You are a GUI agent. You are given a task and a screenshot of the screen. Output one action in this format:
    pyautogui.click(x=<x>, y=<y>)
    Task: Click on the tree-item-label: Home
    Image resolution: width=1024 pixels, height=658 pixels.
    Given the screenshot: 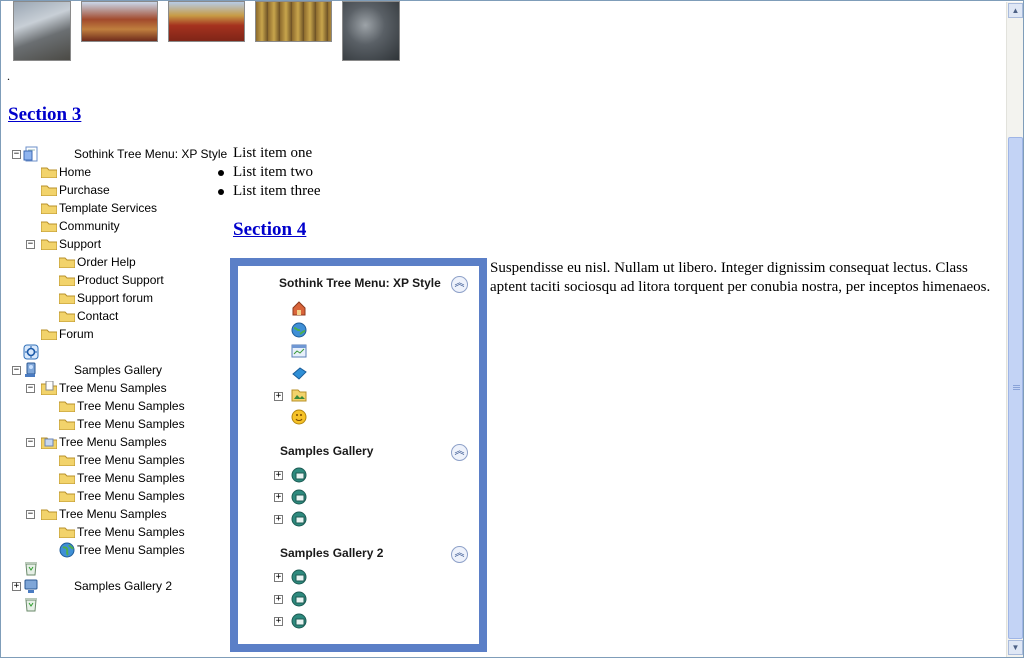 What is the action you would take?
    pyautogui.click(x=75, y=172)
    